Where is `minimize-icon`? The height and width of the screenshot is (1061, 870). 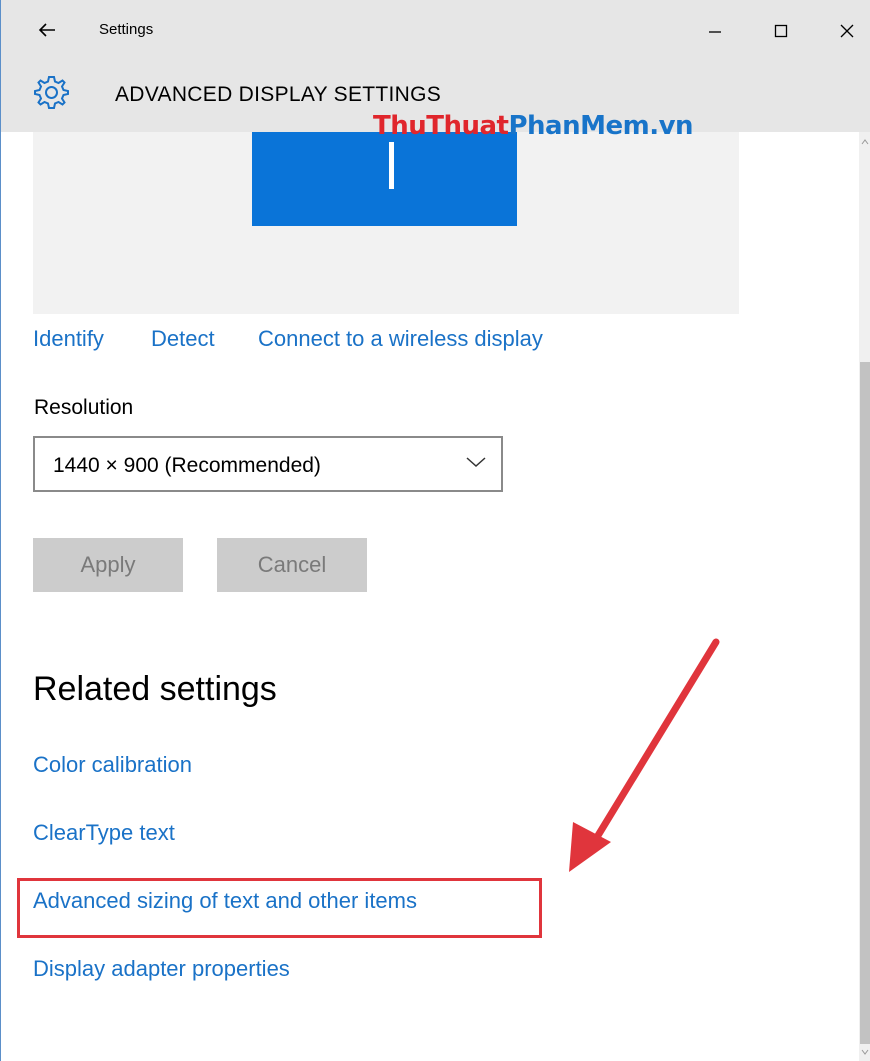
minimize-icon is located at coordinates (715, 32).